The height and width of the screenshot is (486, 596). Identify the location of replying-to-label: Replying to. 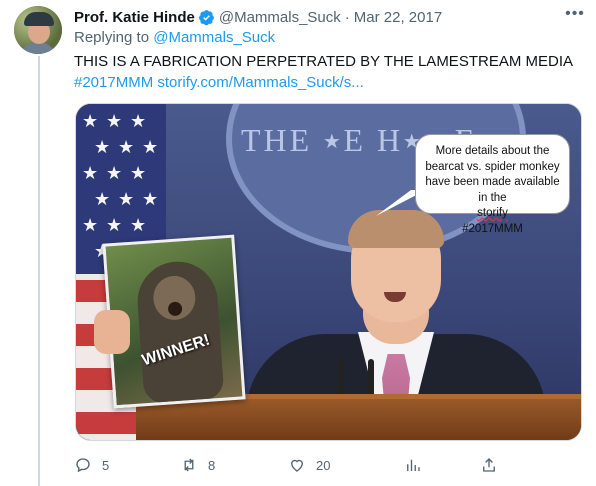
(112, 37).